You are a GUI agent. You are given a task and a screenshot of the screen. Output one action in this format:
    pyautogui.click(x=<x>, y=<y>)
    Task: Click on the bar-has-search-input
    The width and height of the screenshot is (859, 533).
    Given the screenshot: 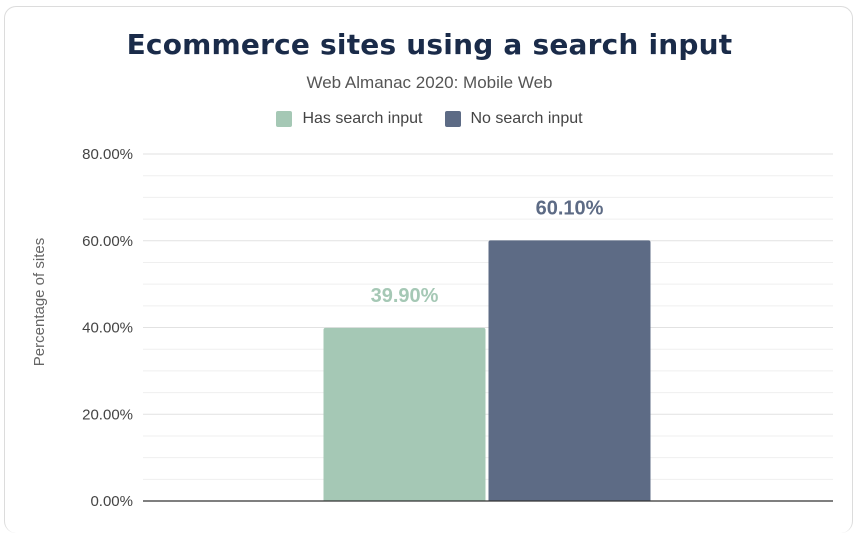 What is the action you would take?
    pyautogui.click(x=404, y=414)
    